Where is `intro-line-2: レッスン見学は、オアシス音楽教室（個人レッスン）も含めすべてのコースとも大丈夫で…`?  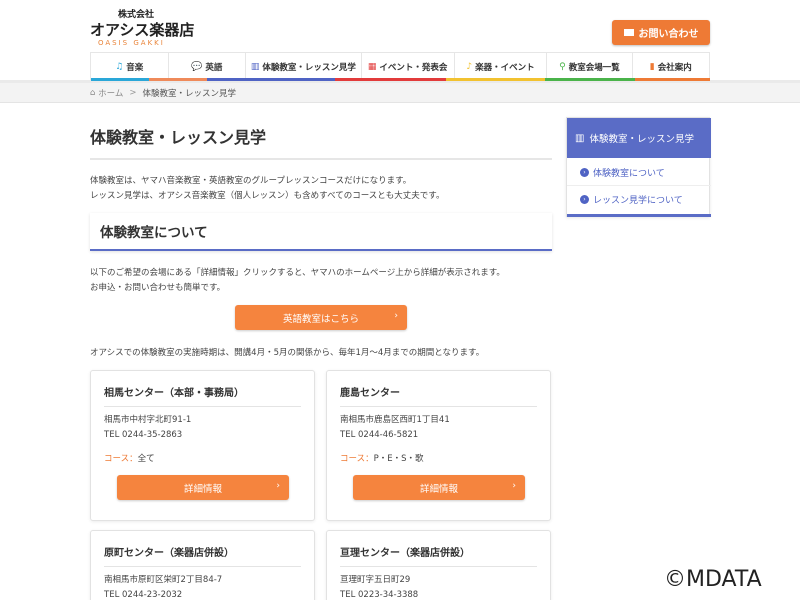
intro-line-2: レッスン見学は、オアシス音楽教室（個人レッスン）も含めすべてのコースとも大丈夫で… is located at coordinates (267, 196).